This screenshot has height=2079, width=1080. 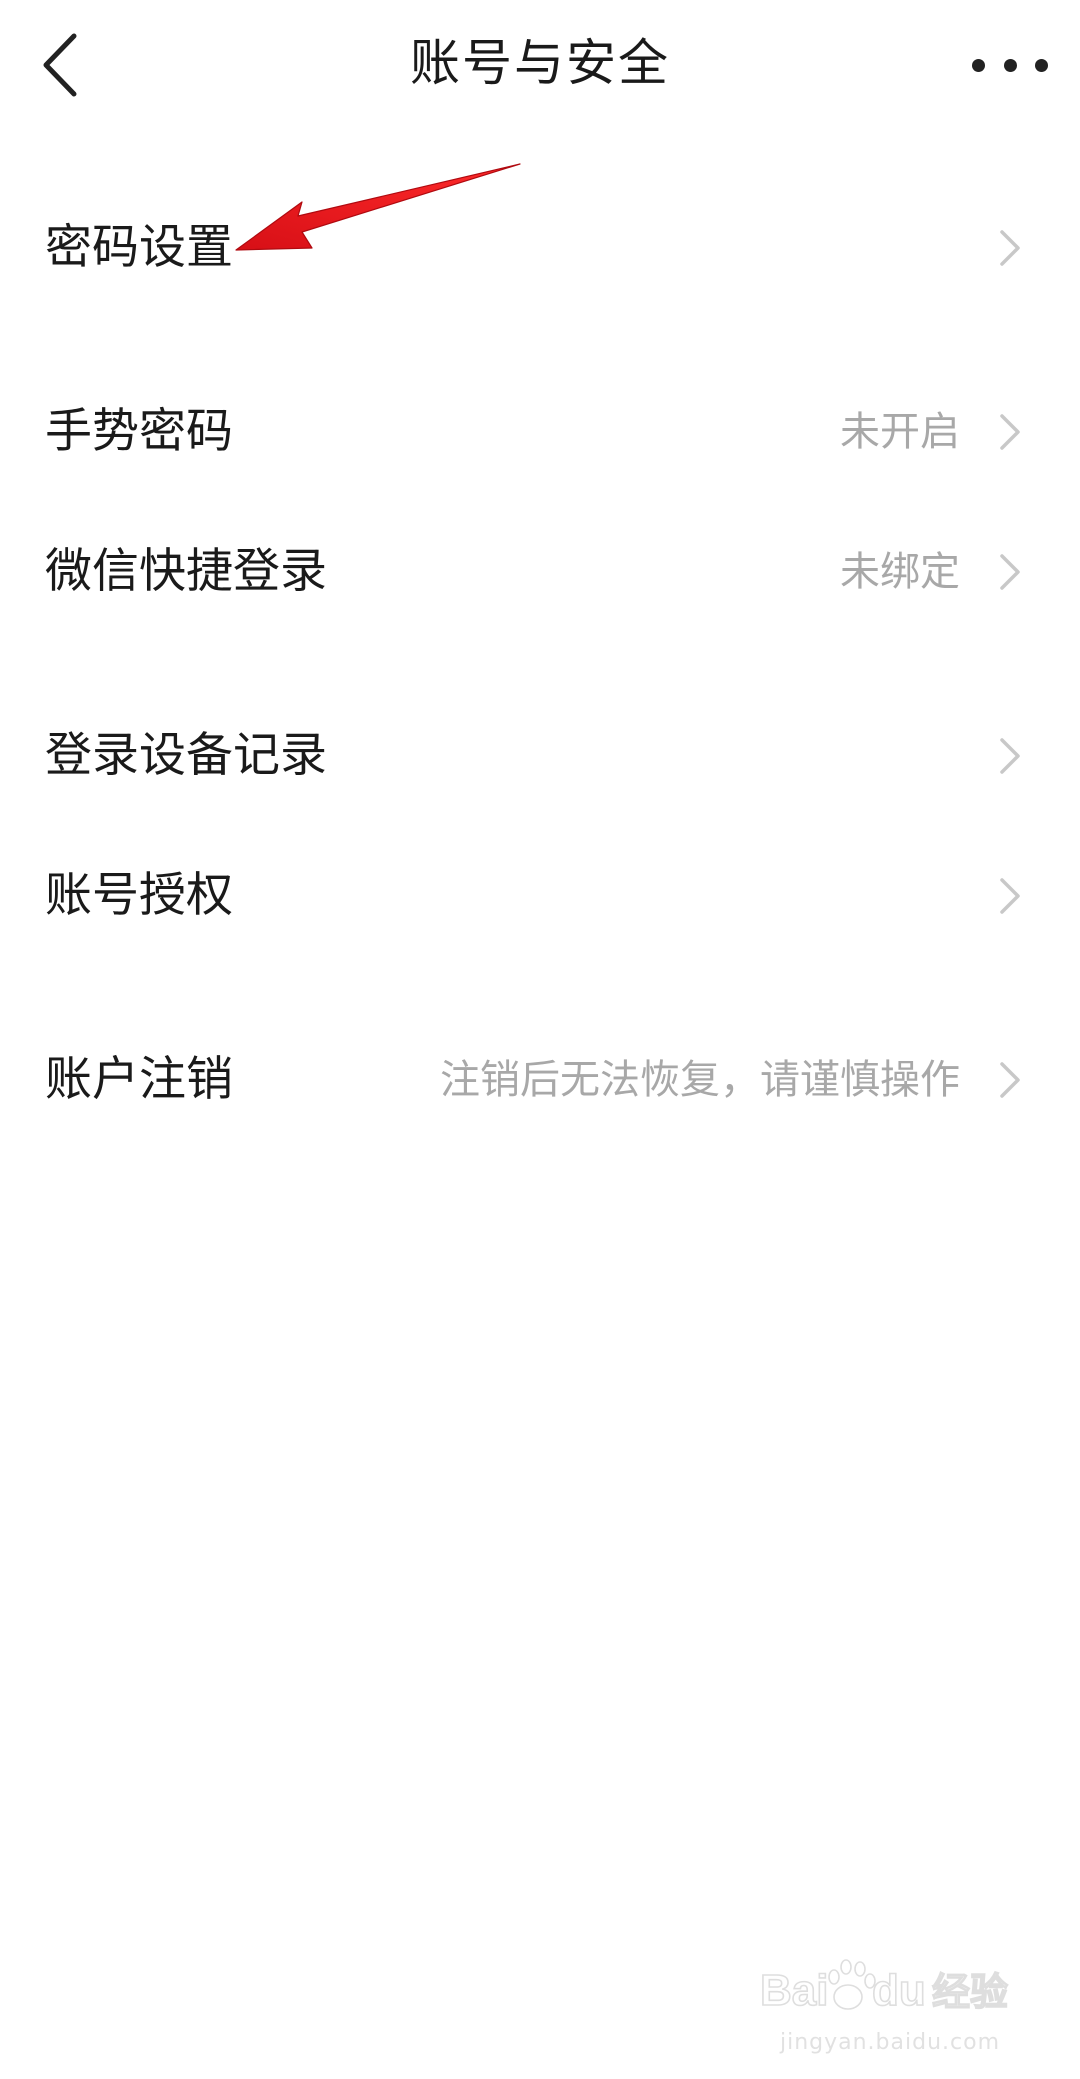 What do you see at coordinates (900, 572) in the screenshot?
I see `list-item-status: 未绑定` at bounding box center [900, 572].